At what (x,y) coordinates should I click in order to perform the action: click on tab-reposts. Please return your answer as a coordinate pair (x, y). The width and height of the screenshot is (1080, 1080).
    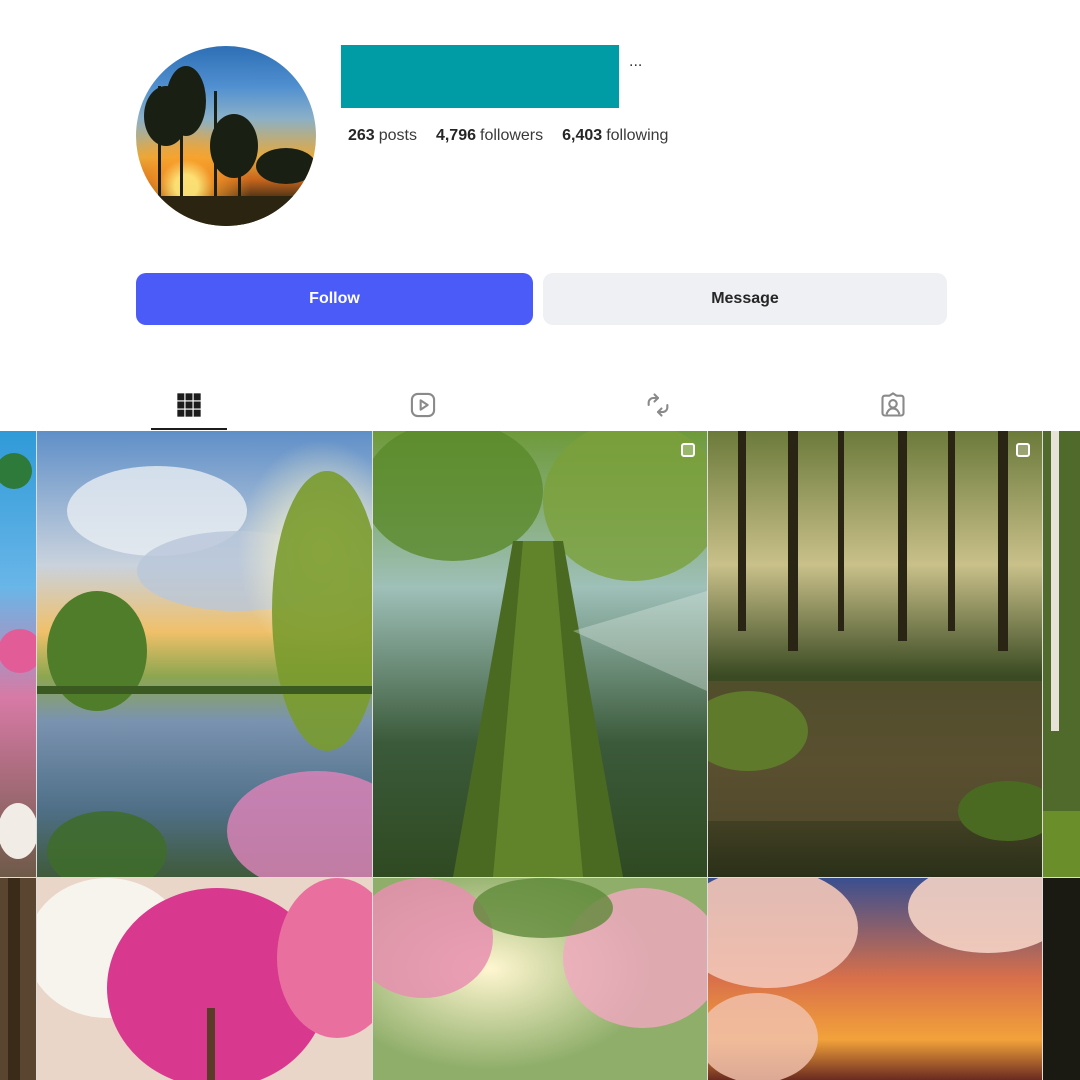
    Looking at the image, I should click on (658, 405).